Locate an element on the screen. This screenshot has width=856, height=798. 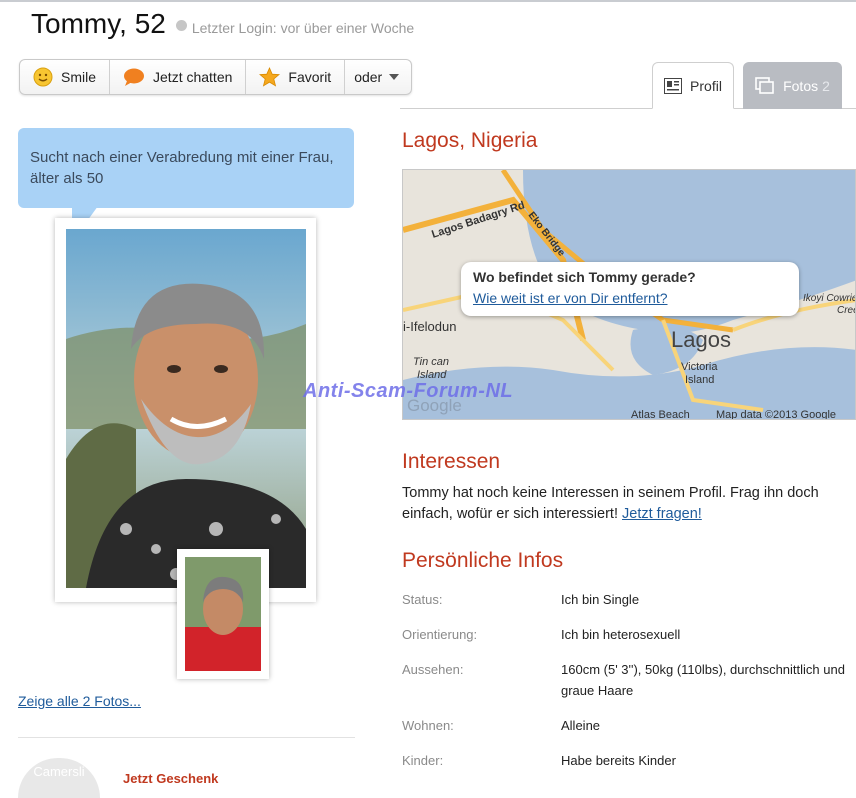
location-title: Lagos, Nigeria is located at coordinates (470, 140).